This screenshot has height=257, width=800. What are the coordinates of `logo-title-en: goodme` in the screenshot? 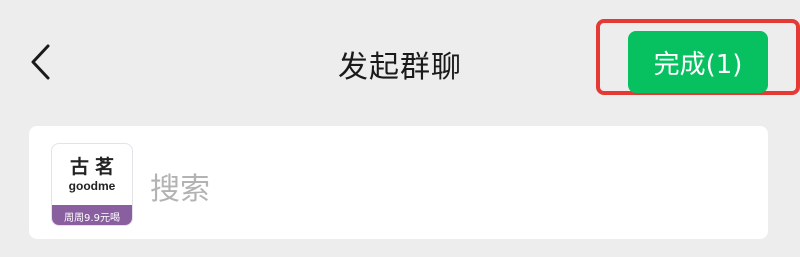 It's located at (92, 185).